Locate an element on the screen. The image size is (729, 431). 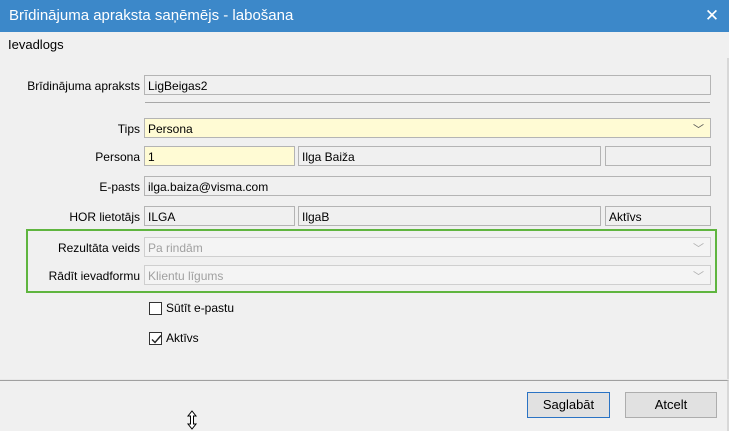
person-name-field: Ilga Baiža is located at coordinates (449, 156).